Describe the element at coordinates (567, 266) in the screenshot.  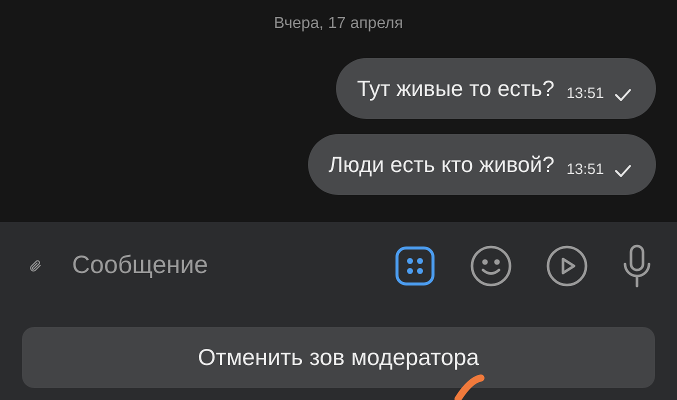
I see `play-icon` at that location.